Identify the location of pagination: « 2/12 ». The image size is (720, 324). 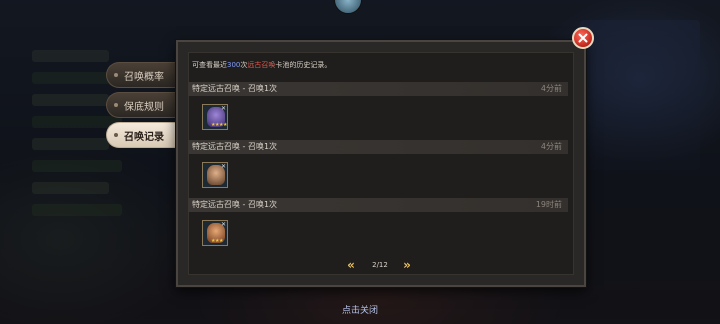
(380, 265).